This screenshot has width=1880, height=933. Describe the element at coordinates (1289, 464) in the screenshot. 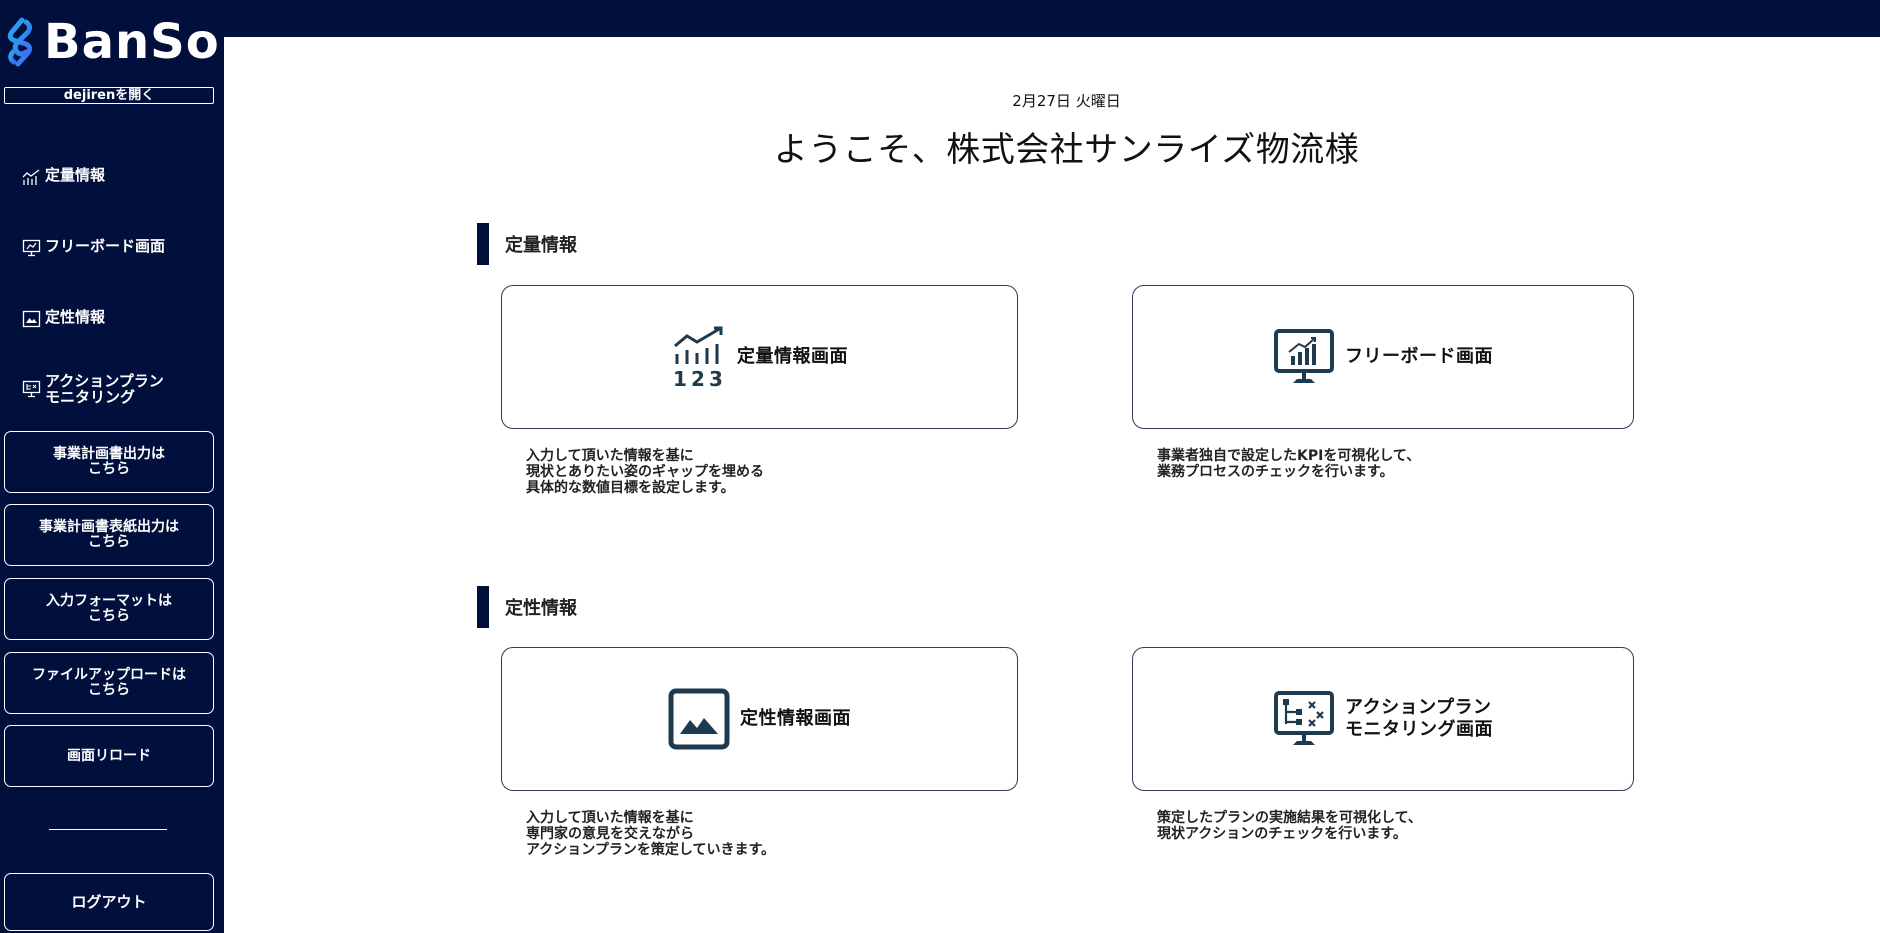

I see `card-description: 事業者独自で設定したKPIを可視化して、 業務プロセスのチェックを行います。` at that location.